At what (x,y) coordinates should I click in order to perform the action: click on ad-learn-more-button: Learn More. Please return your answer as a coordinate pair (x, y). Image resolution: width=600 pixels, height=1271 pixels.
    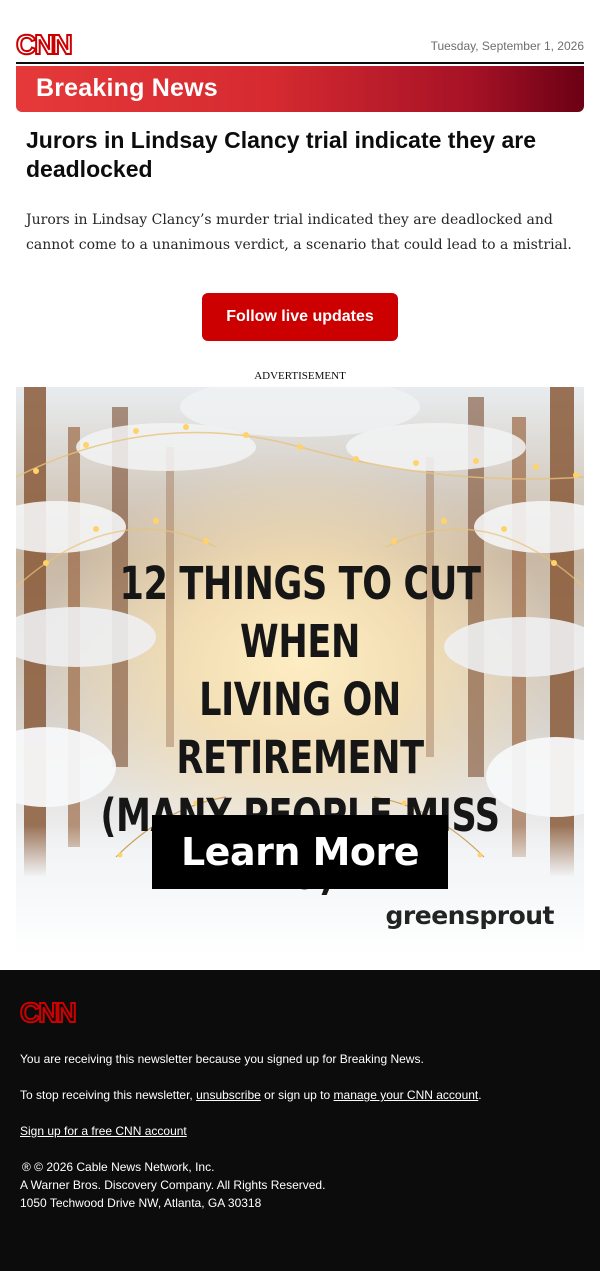
    Looking at the image, I should click on (300, 852).